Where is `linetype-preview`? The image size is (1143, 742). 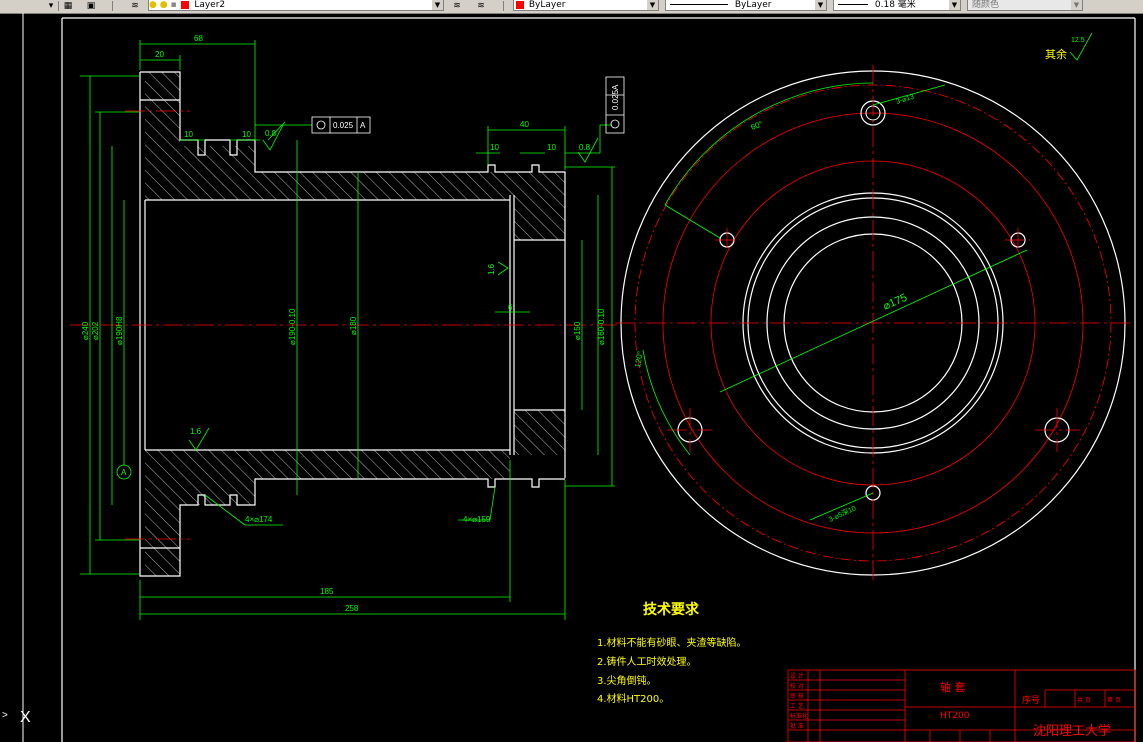 linetype-preview is located at coordinates (699, 4).